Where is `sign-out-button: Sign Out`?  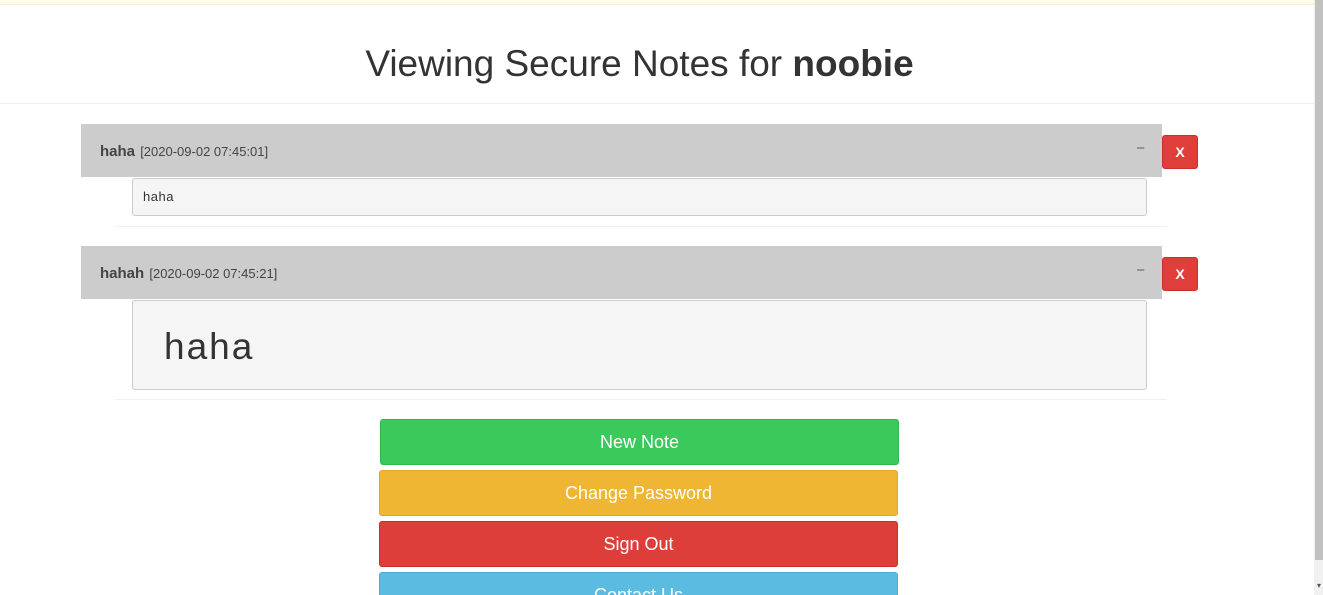 sign-out-button: Sign Out is located at coordinates (638, 544).